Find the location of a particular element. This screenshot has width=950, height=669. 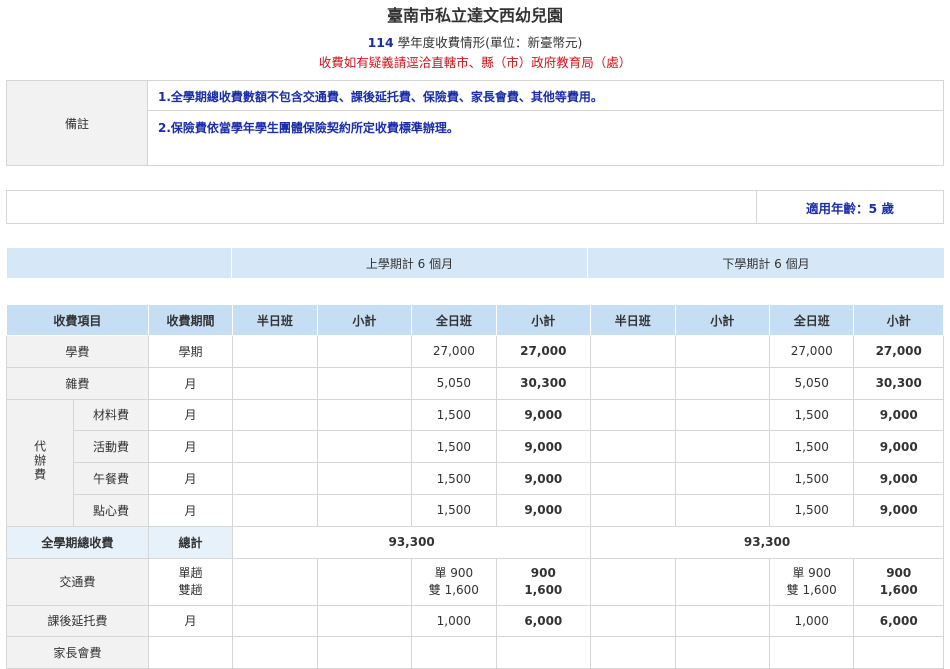

col-s2-full: 全日班 is located at coordinates (811, 320).